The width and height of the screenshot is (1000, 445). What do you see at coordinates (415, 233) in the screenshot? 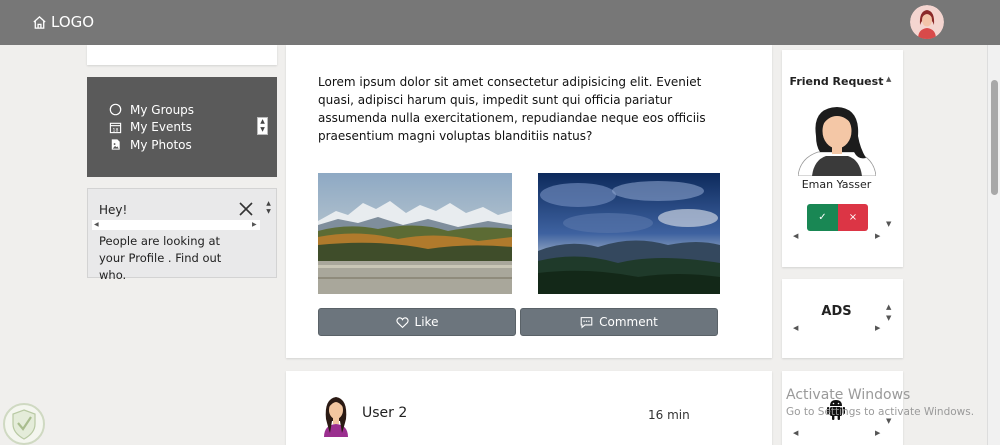
I see `post-photo-mountains` at bounding box center [415, 233].